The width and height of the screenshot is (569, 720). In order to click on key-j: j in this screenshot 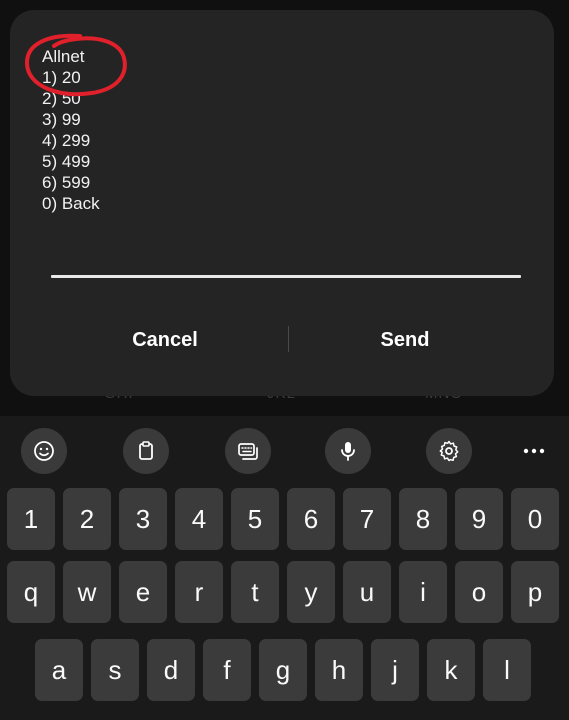, I will do `click(395, 670)`.